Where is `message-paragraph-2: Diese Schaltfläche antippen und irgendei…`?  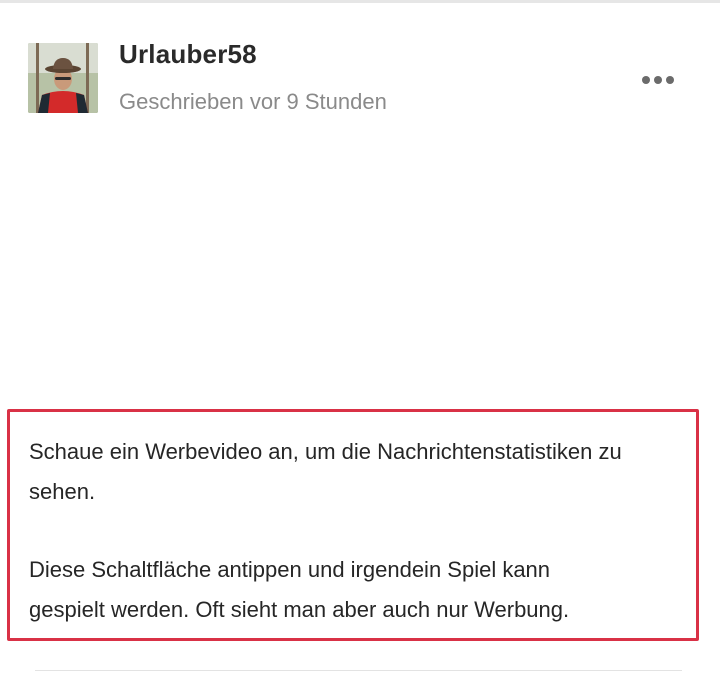
message-paragraph-2: Diese Schaltfläche antippen und irgendei… is located at coordinates (353, 590).